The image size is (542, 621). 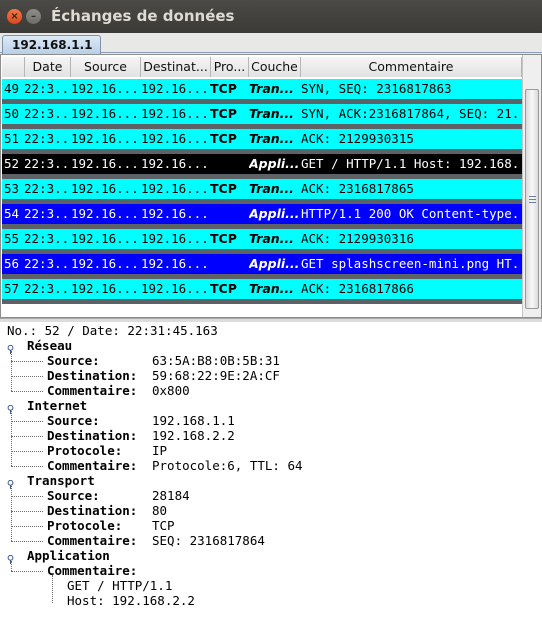 What do you see at coordinates (532, 199) in the screenshot?
I see `scrollbar-thumb` at bounding box center [532, 199].